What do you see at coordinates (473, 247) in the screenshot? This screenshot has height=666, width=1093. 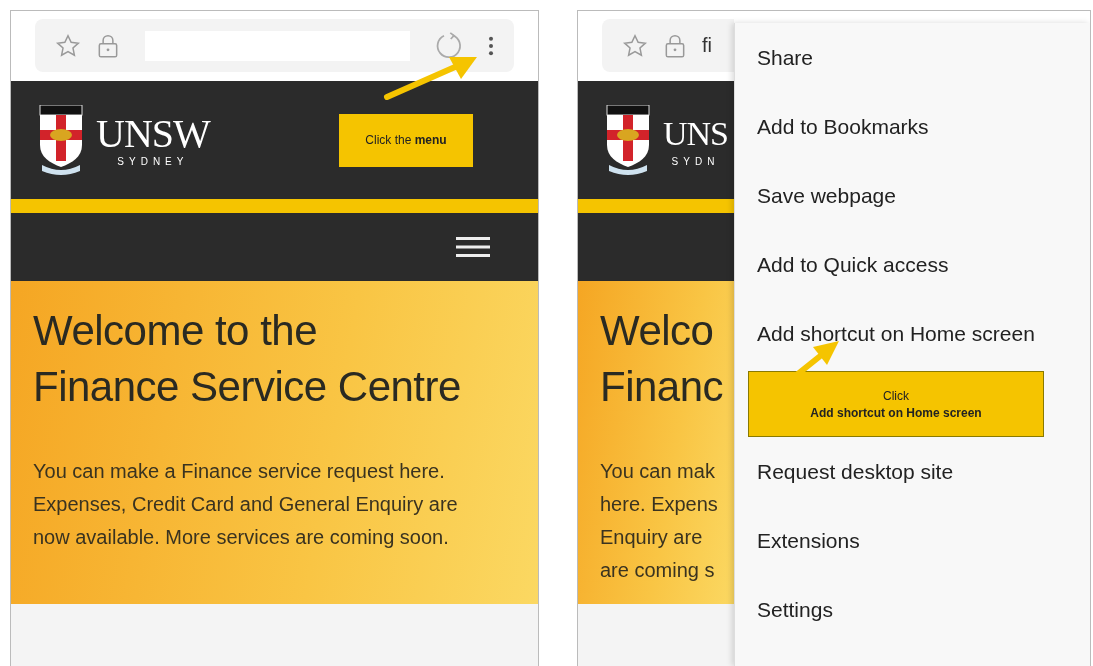 I see `menu-icon` at bounding box center [473, 247].